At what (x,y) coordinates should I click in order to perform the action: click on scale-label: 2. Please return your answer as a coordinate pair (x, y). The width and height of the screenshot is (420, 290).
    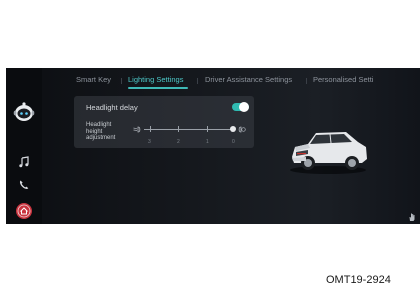
    Looking at the image, I should click on (178, 142).